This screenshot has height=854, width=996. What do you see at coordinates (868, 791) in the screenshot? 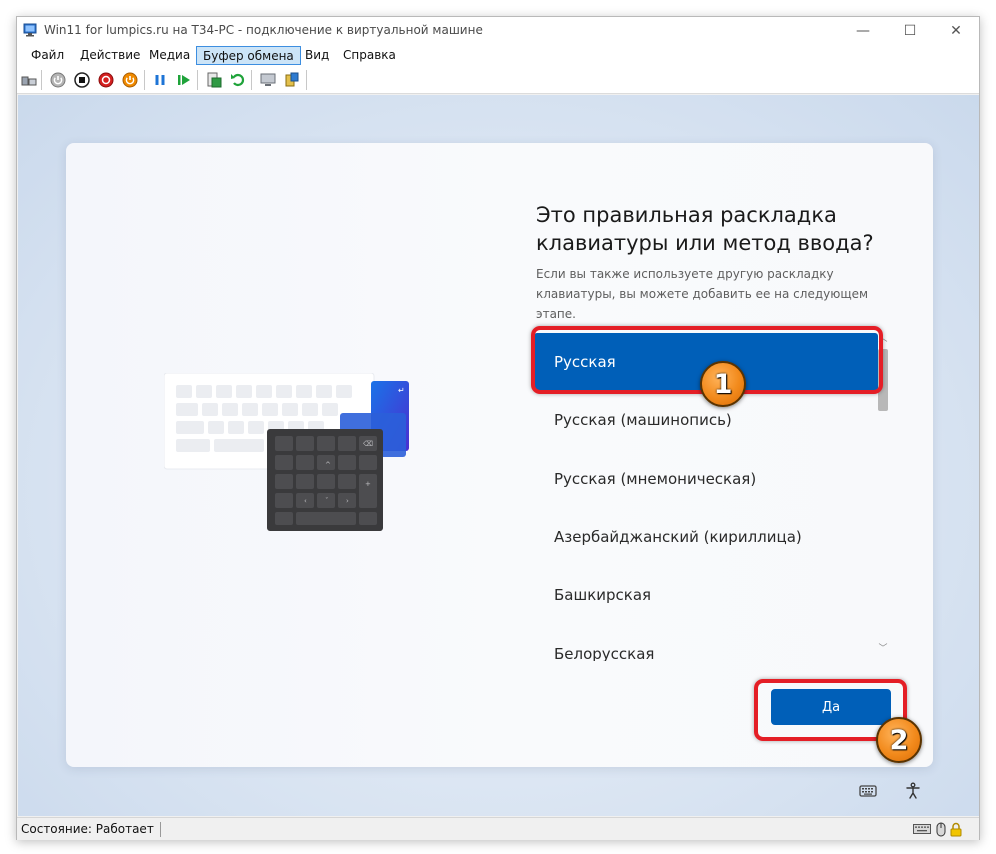
I see `keyboard-icon` at bounding box center [868, 791].